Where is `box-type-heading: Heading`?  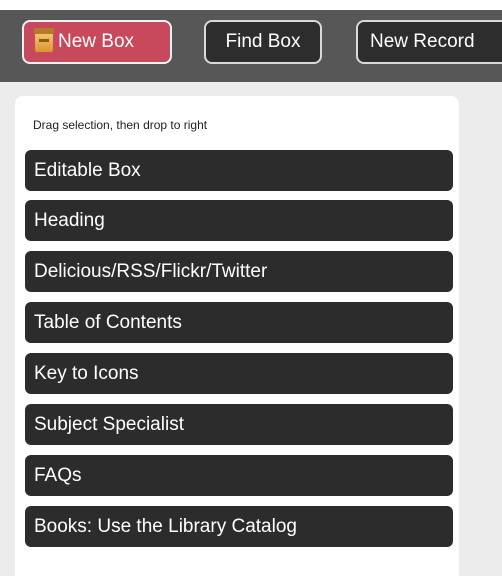 box-type-heading: Heading is located at coordinates (239, 220).